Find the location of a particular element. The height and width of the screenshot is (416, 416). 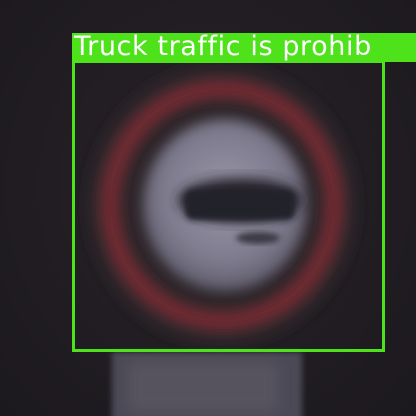

supplementary-plate-inner is located at coordinates (203, 387).